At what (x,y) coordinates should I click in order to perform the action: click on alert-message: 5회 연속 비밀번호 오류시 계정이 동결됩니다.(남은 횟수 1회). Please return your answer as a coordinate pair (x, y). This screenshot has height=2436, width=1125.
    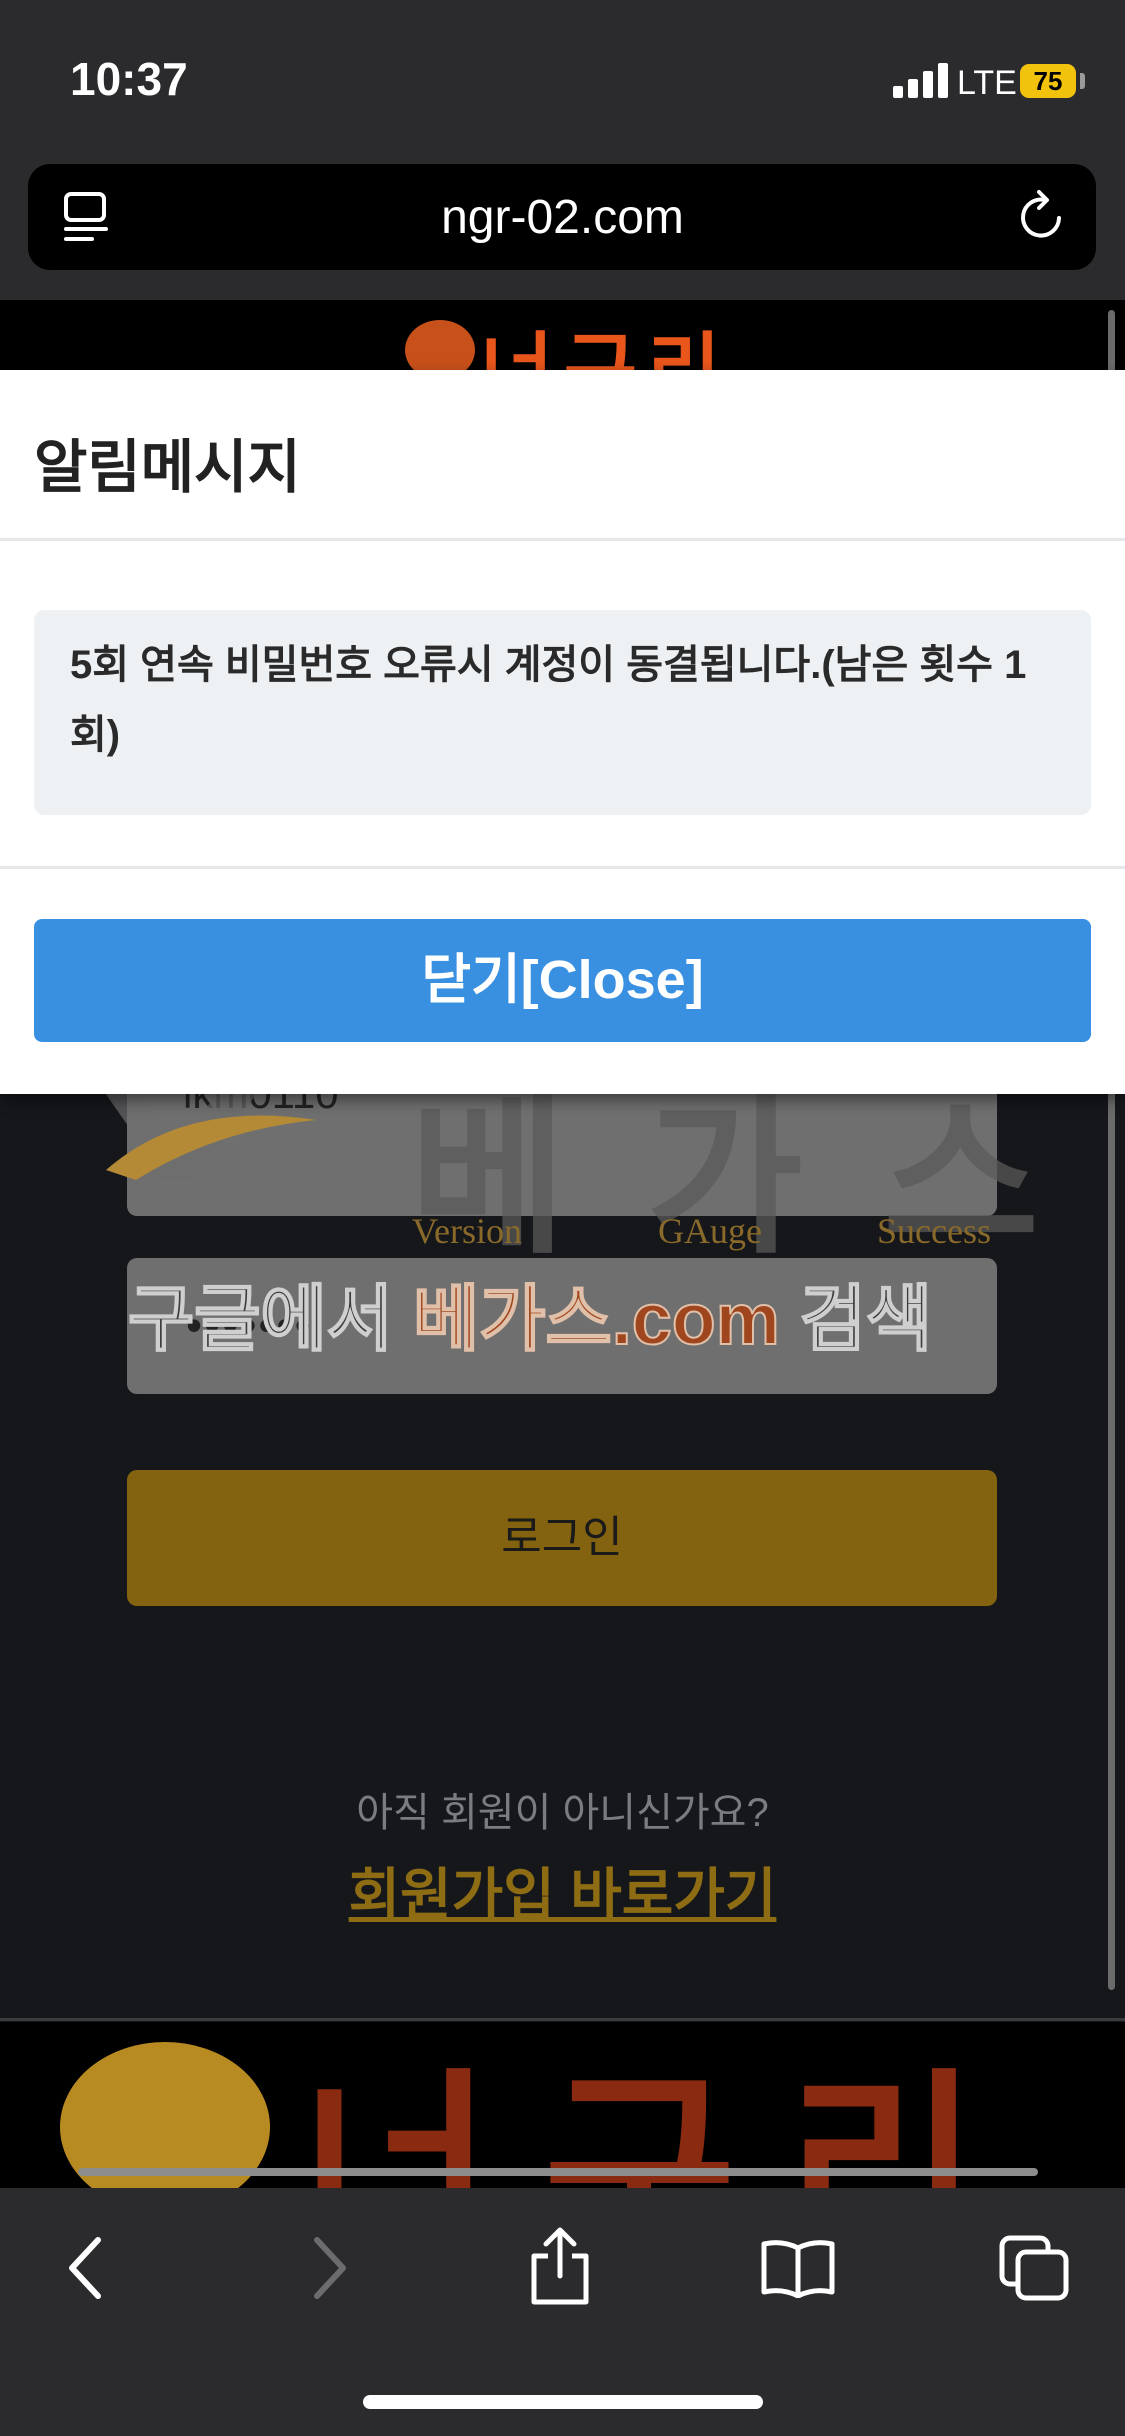
    Looking at the image, I should click on (548, 700).